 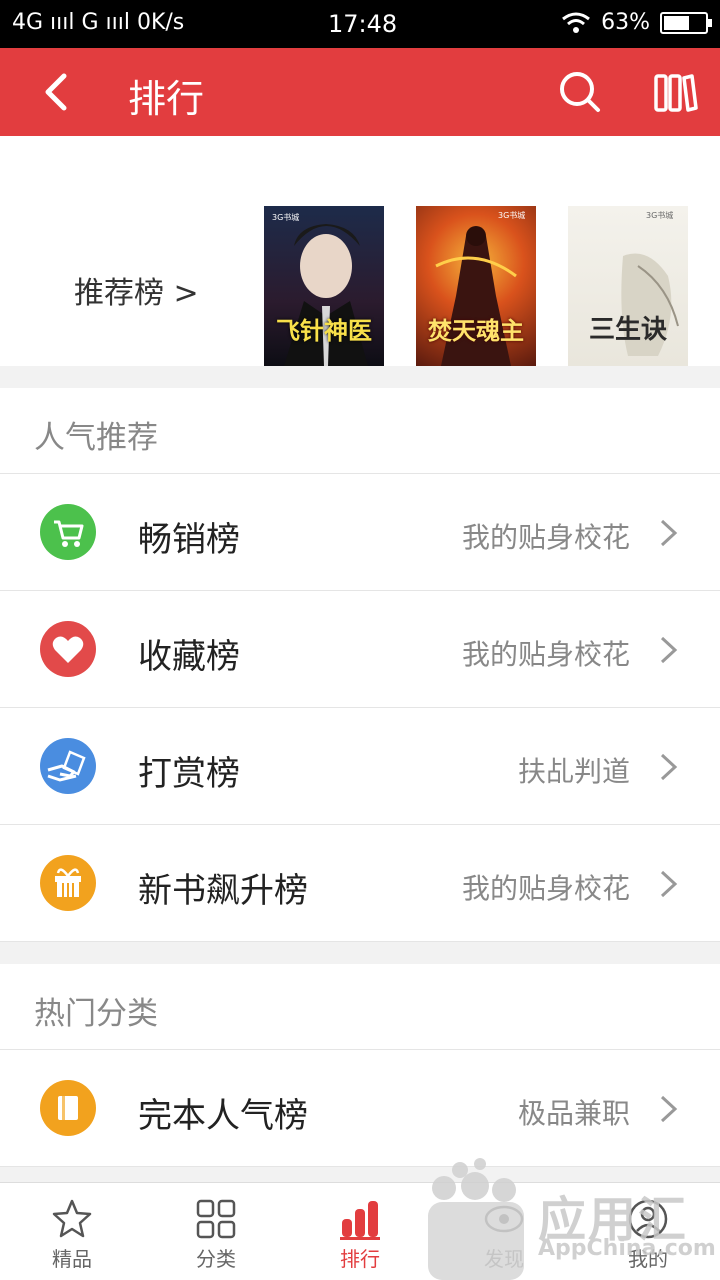 What do you see at coordinates (324, 286) in the screenshot?
I see `book-cover-1: 3G书城 飞针神医` at bounding box center [324, 286].